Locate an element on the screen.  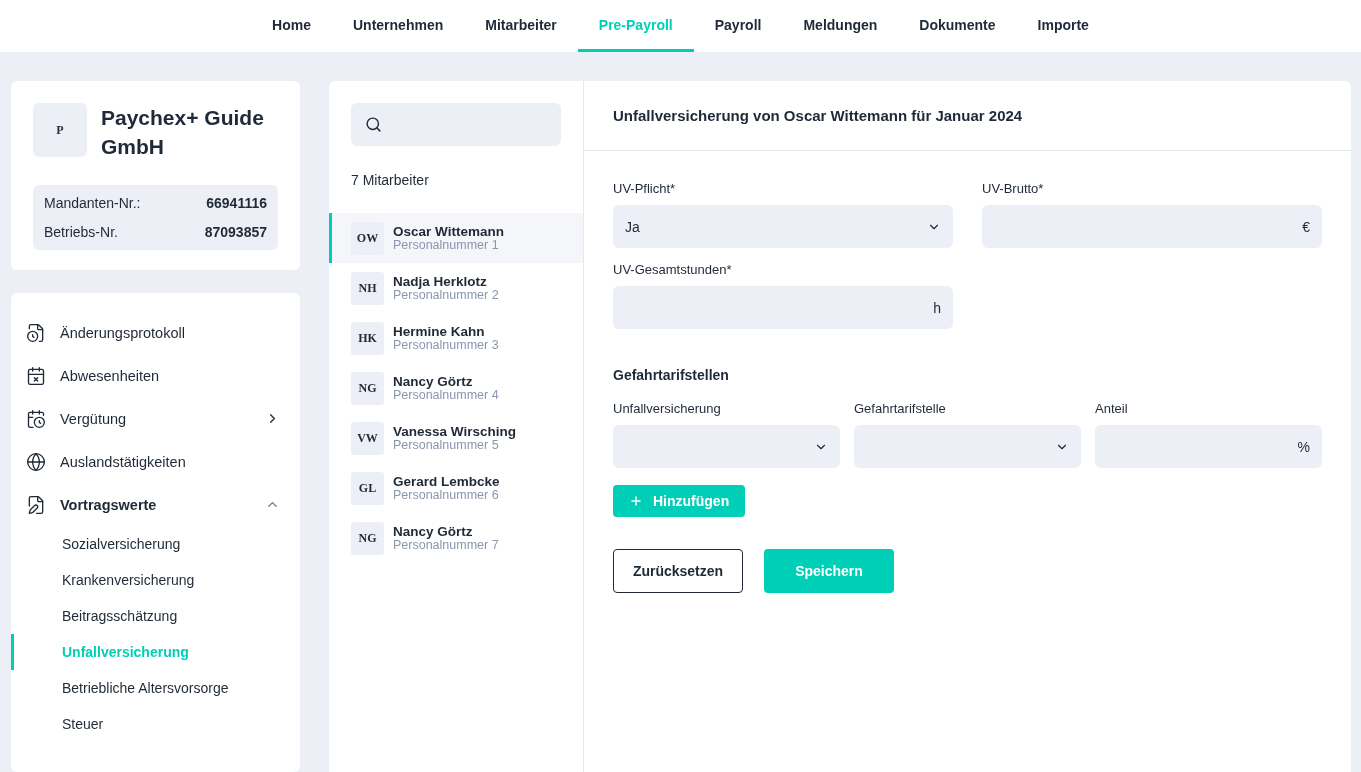
employee-name: Gerard Lembcke is located at coordinates (446, 481).